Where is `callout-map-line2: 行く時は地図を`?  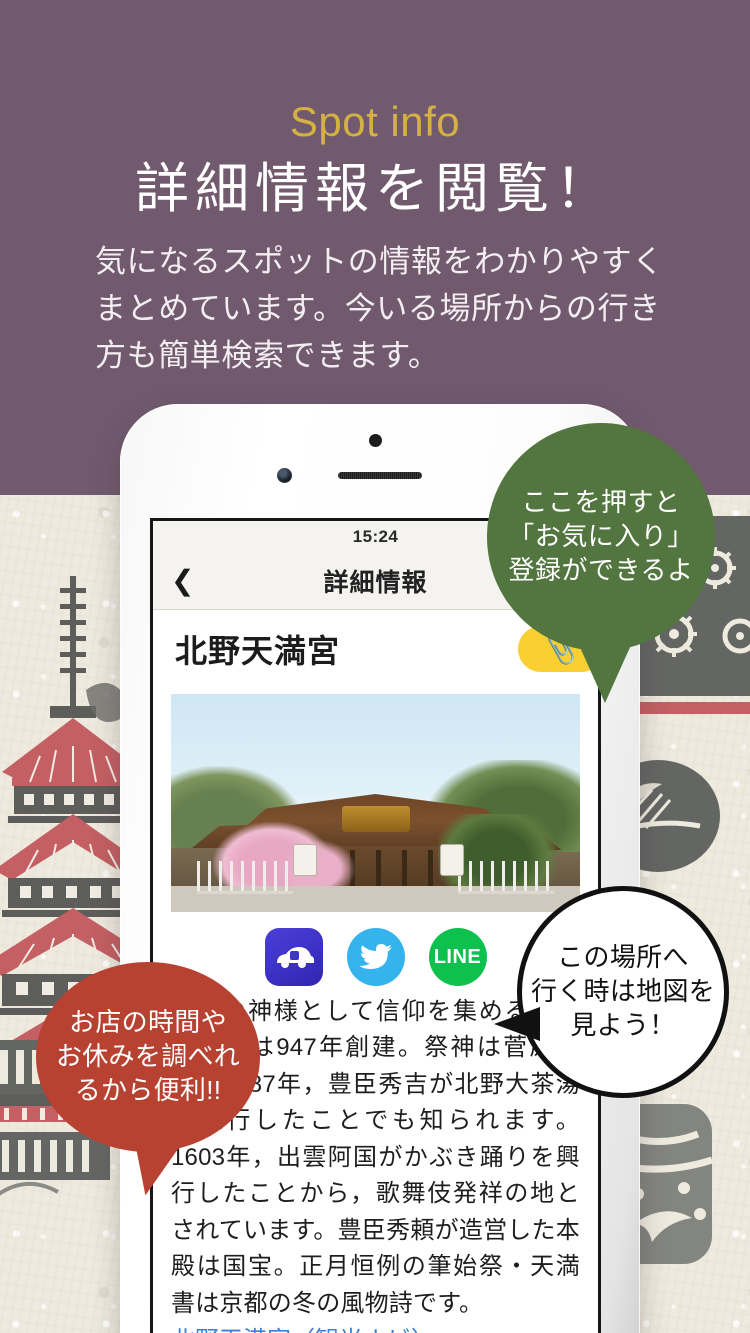
callout-map-line2: 行く時は地図を is located at coordinates (623, 991).